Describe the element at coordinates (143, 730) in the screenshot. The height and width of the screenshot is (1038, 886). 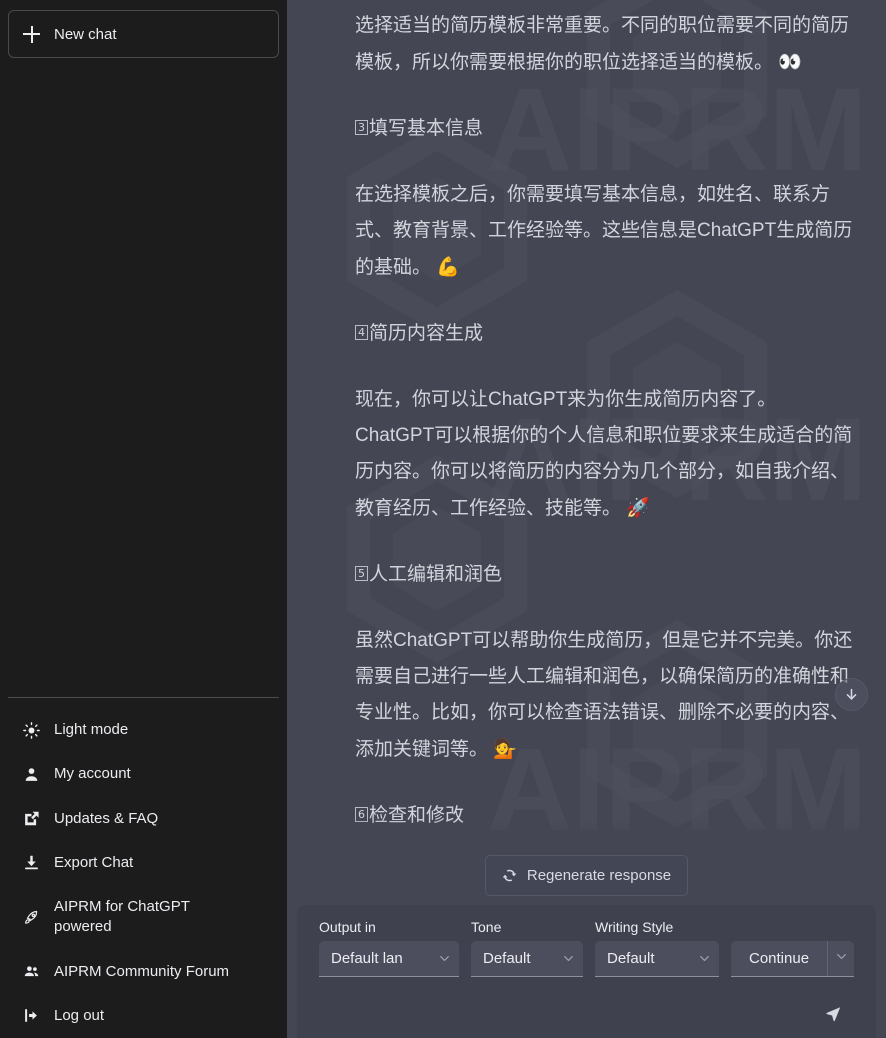
I see `sidebar-item-light-mode: Light mode` at that location.